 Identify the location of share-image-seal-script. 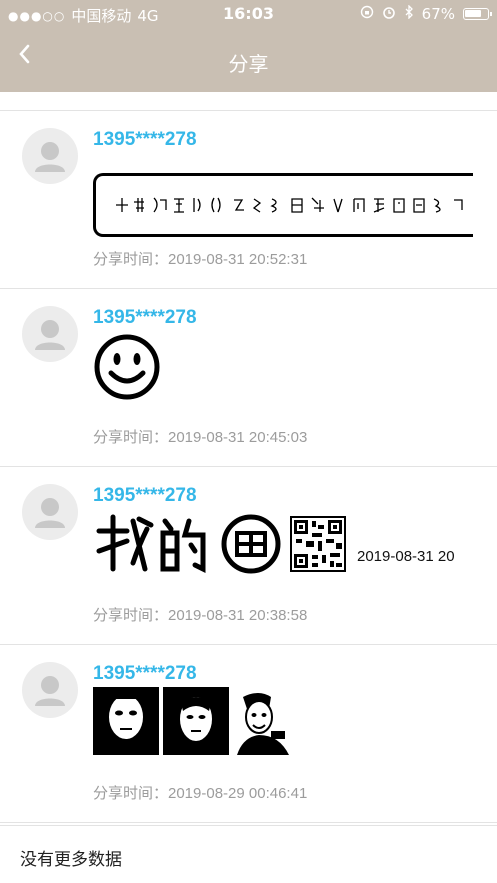
(295, 200).